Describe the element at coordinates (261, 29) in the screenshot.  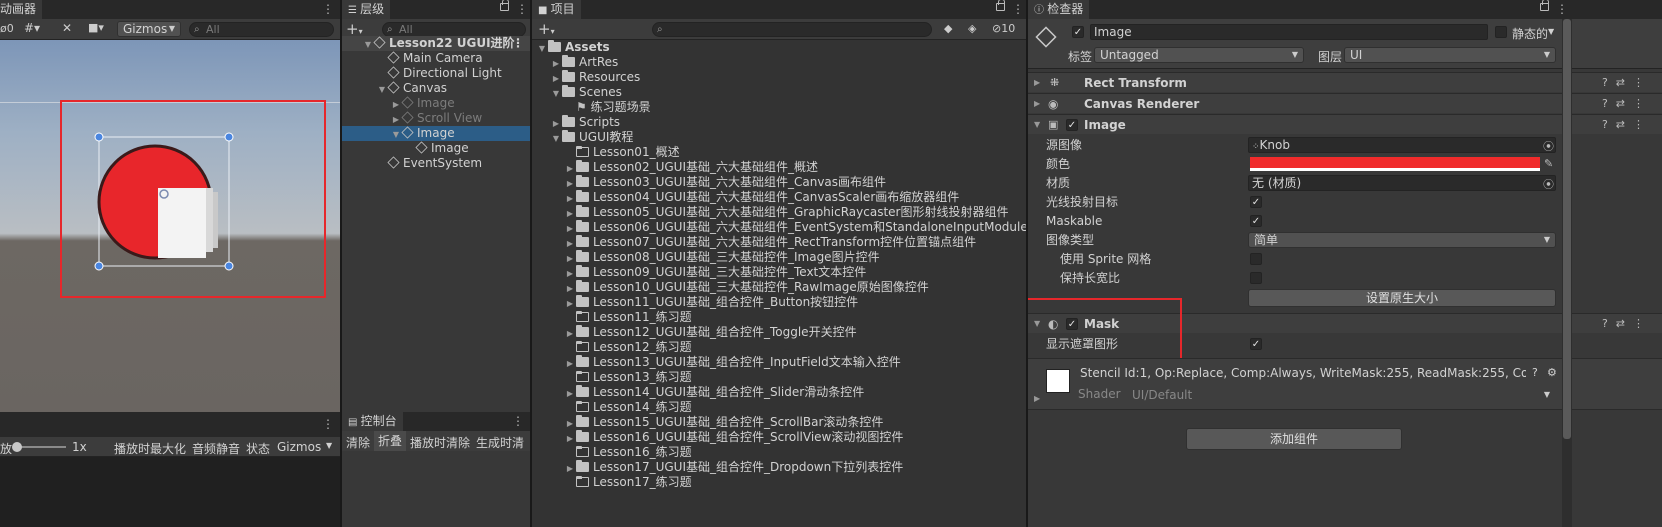
I see `scene-search-input: ⌕ All` at that location.